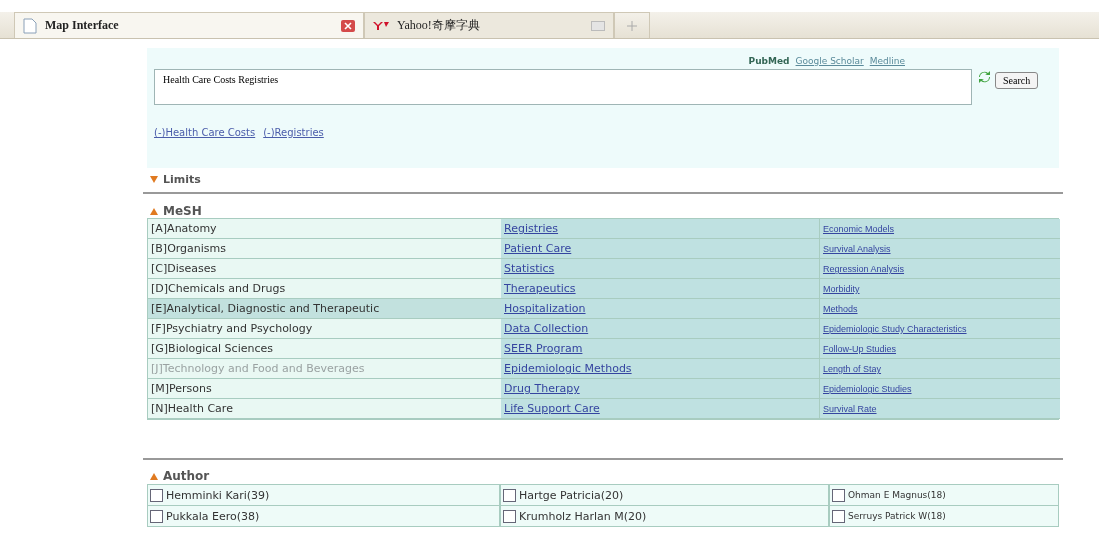 This screenshot has width=1099, height=539. What do you see at coordinates (205, 132) in the screenshot?
I see `remove-term-link: (-)Health Care Costs` at bounding box center [205, 132].